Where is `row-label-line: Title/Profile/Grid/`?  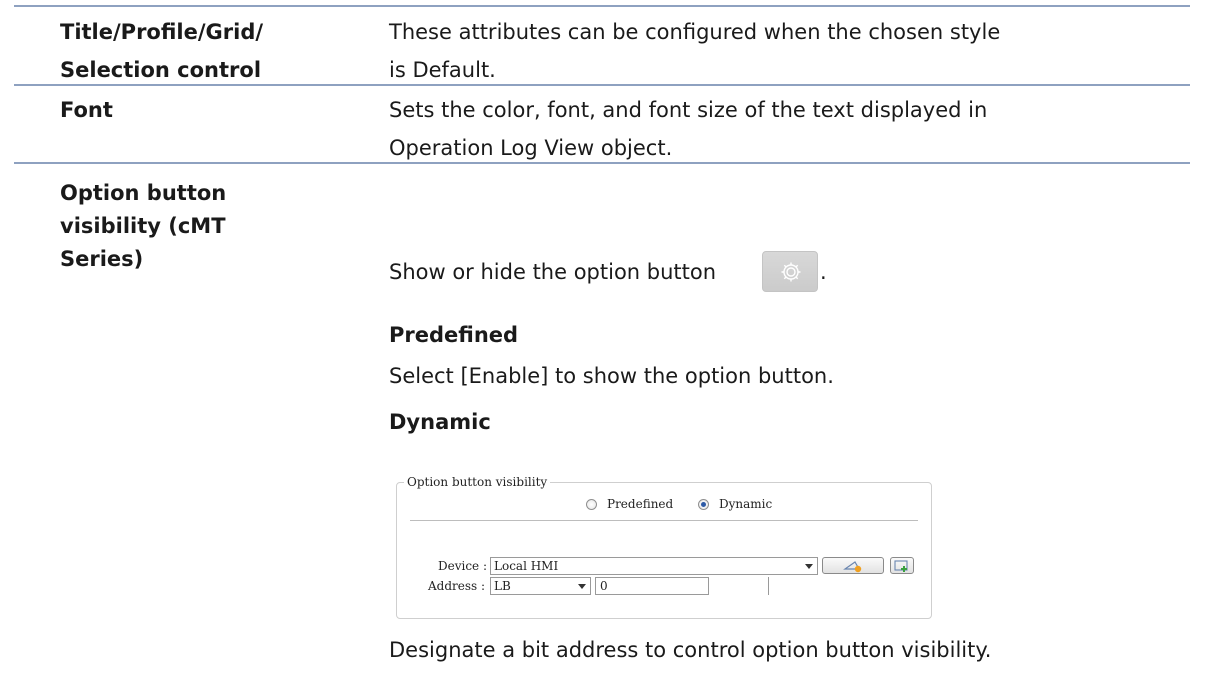 row-label-line: Title/Profile/Grid/ is located at coordinates (162, 32).